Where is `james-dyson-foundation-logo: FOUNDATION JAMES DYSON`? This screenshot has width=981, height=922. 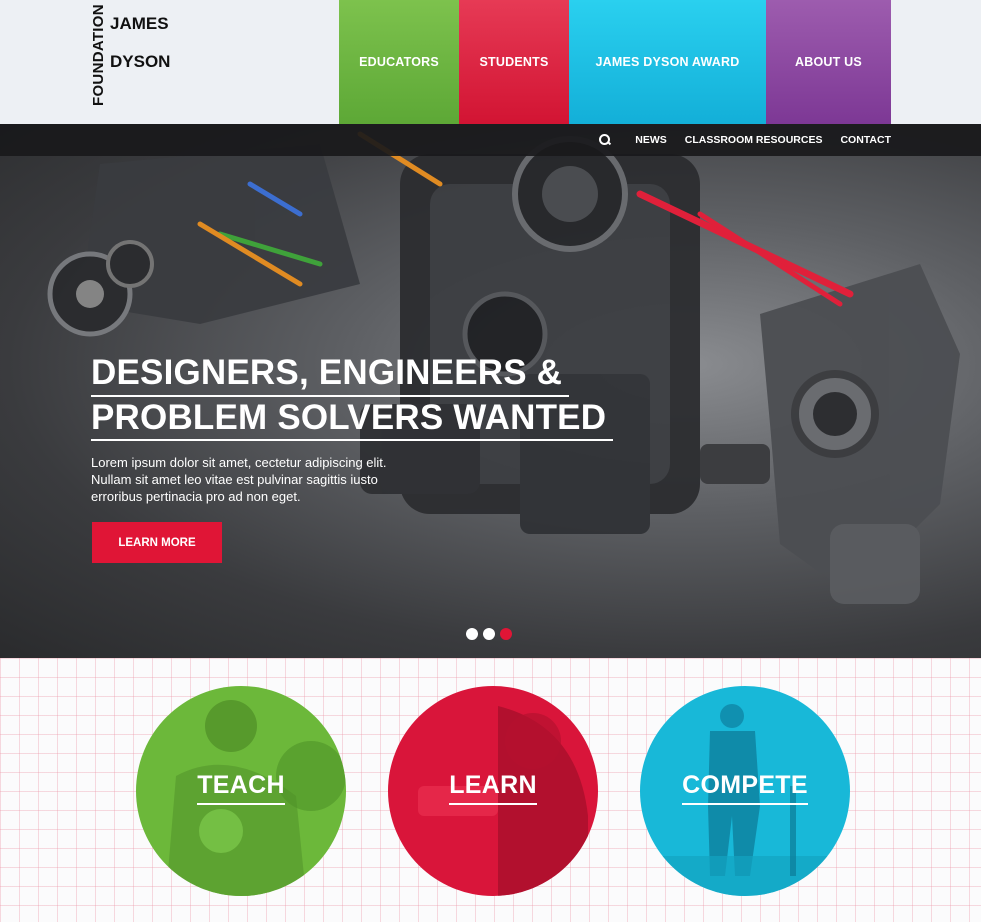 james-dyson-foundation-logo: FOUNDATION JAMES DYSON is located at coordinates (135, 55).